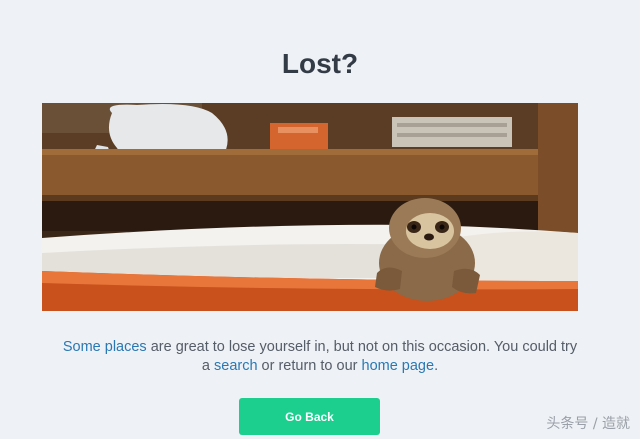  What do you see at coordinates (310, 174) in the screenshot?
I see `shelf-board` at bounding box center [310, 174].